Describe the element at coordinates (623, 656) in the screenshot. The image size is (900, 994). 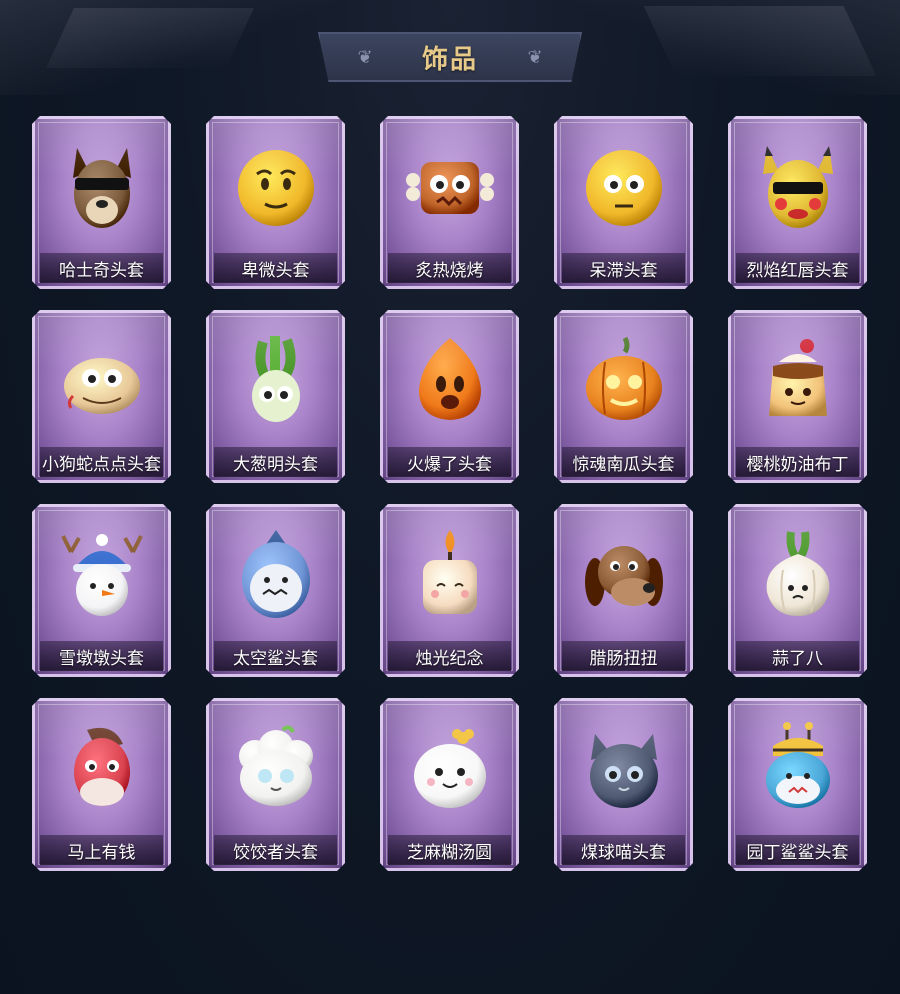
I see `accessory-name: 腊肠扭扭` at that location.